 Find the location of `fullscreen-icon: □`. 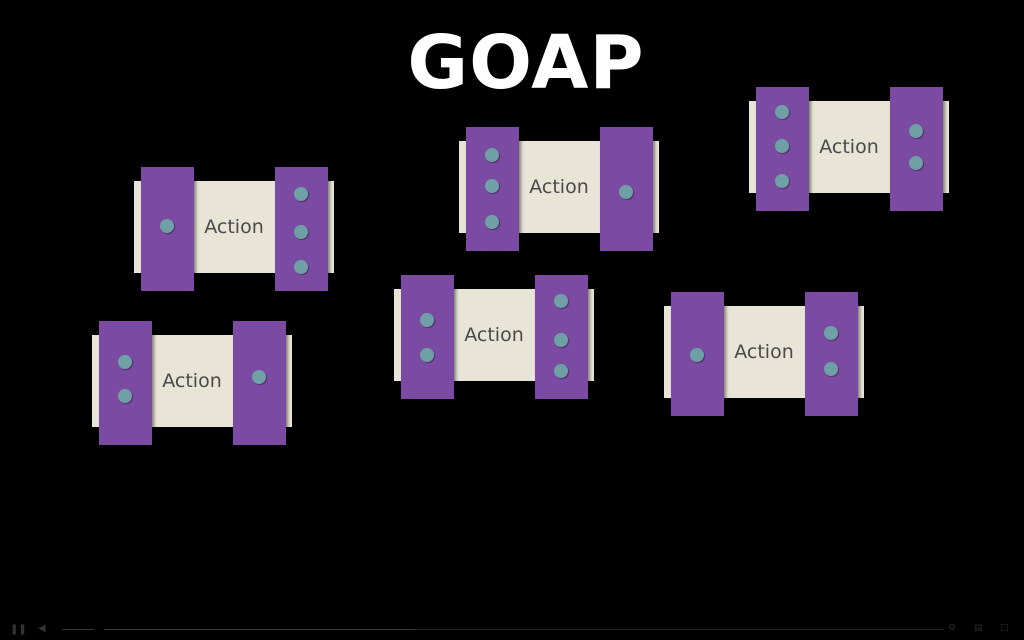

fullscreen-icon: □ is located at coordinates (1004, 628).